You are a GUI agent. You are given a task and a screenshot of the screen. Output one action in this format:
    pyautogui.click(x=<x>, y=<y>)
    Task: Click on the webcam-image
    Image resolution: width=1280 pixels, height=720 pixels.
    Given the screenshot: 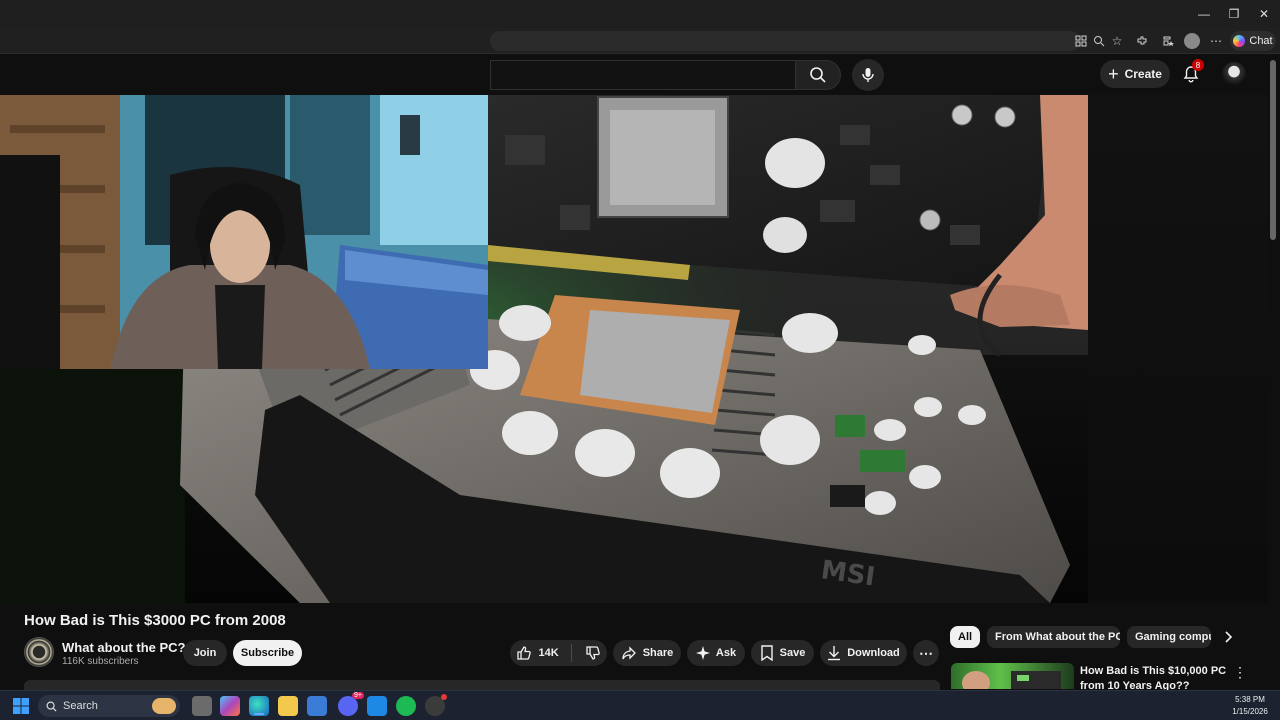 What is the action you would take?
    pyautogui.click(x=244, y=232)
    